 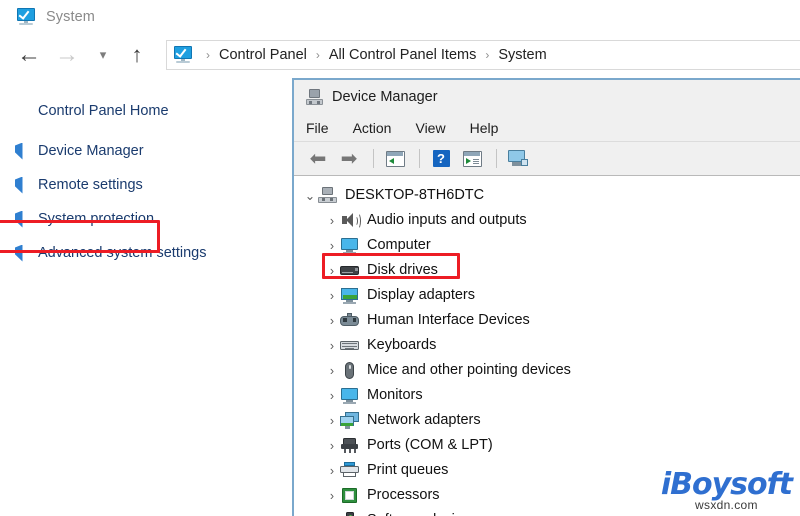 What do you see at coordinates (22, 151) in the screenshot?
I see `uac-shield-icon` at bounding box center [22, 151].